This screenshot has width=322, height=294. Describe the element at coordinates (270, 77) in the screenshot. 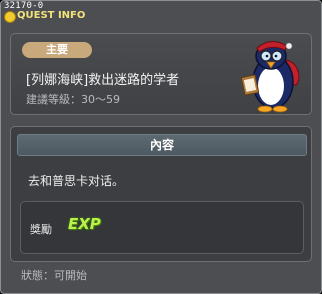

I see `penguin-npc-icon` at that location.